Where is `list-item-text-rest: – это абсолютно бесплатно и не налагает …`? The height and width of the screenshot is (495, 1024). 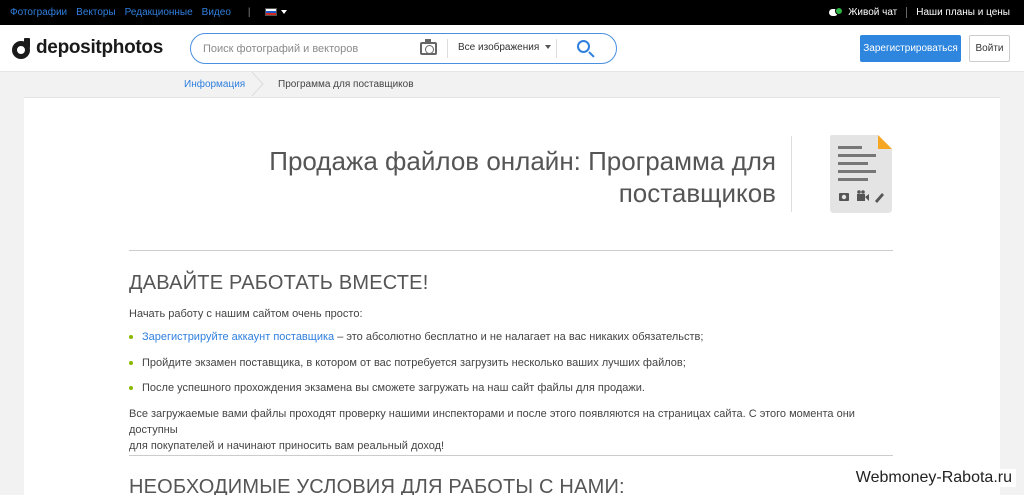 list-item-text-rest: – это абсолютно бесплатно и не налагает … is located at coordinates (519, 337).